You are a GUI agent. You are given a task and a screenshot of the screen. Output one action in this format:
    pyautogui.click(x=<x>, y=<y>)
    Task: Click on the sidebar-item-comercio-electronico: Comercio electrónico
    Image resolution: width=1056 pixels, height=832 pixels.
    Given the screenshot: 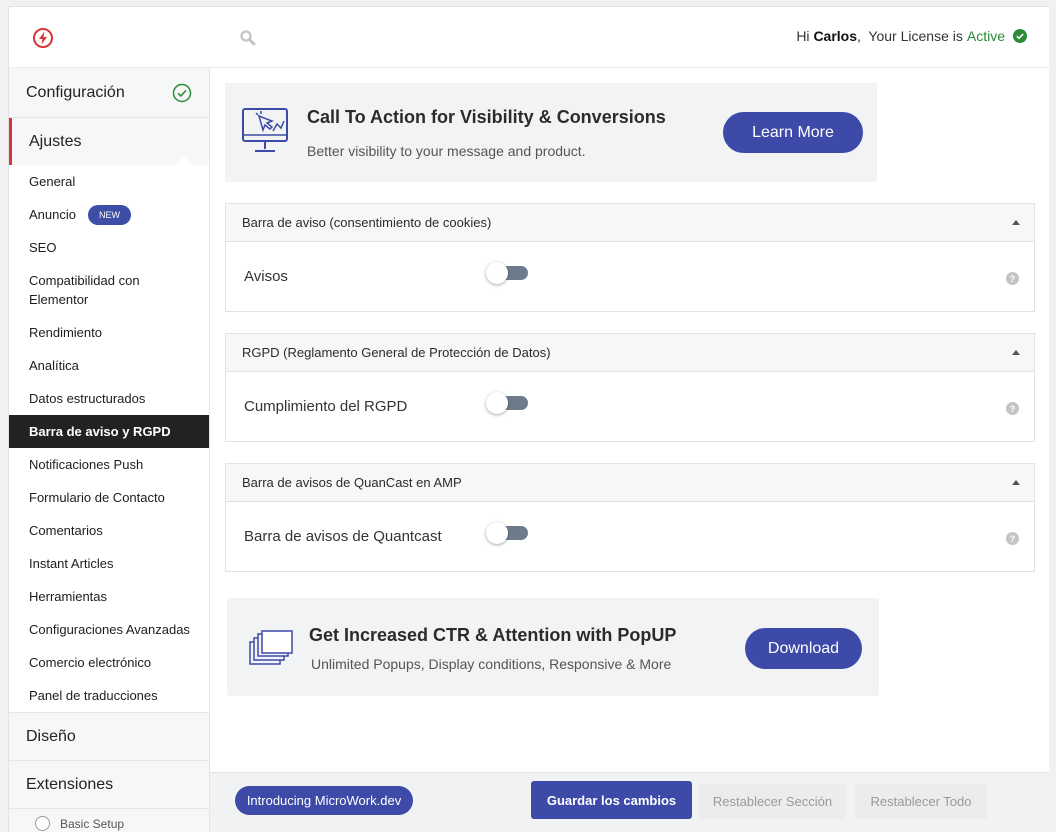 What is the action you would take?
    pyautogui.click(x=109, y=662)
    